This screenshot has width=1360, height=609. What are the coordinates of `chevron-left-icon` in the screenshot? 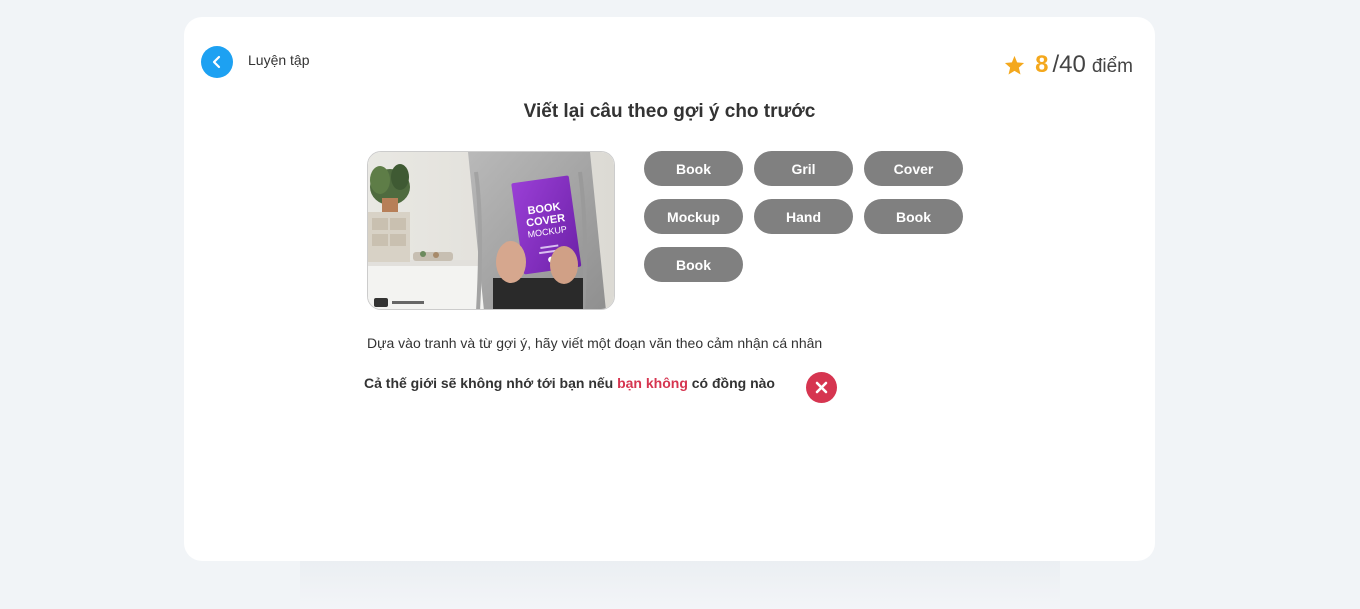 It's located at (216, 62).